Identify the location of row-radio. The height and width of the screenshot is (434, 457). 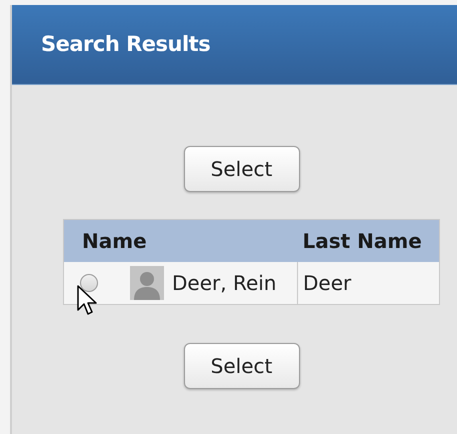
(89, 283).